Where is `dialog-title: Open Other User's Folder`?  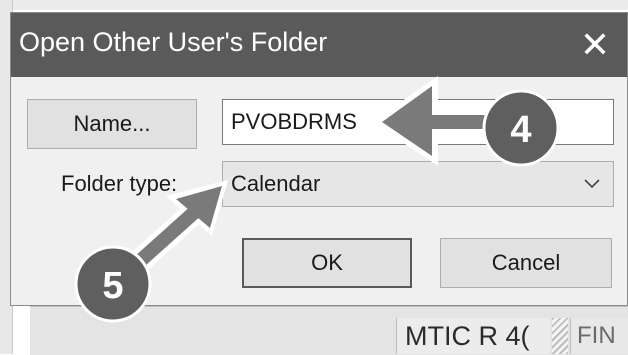 dialog-title: Open Other User's Folder is located at coordinates (173, 42).